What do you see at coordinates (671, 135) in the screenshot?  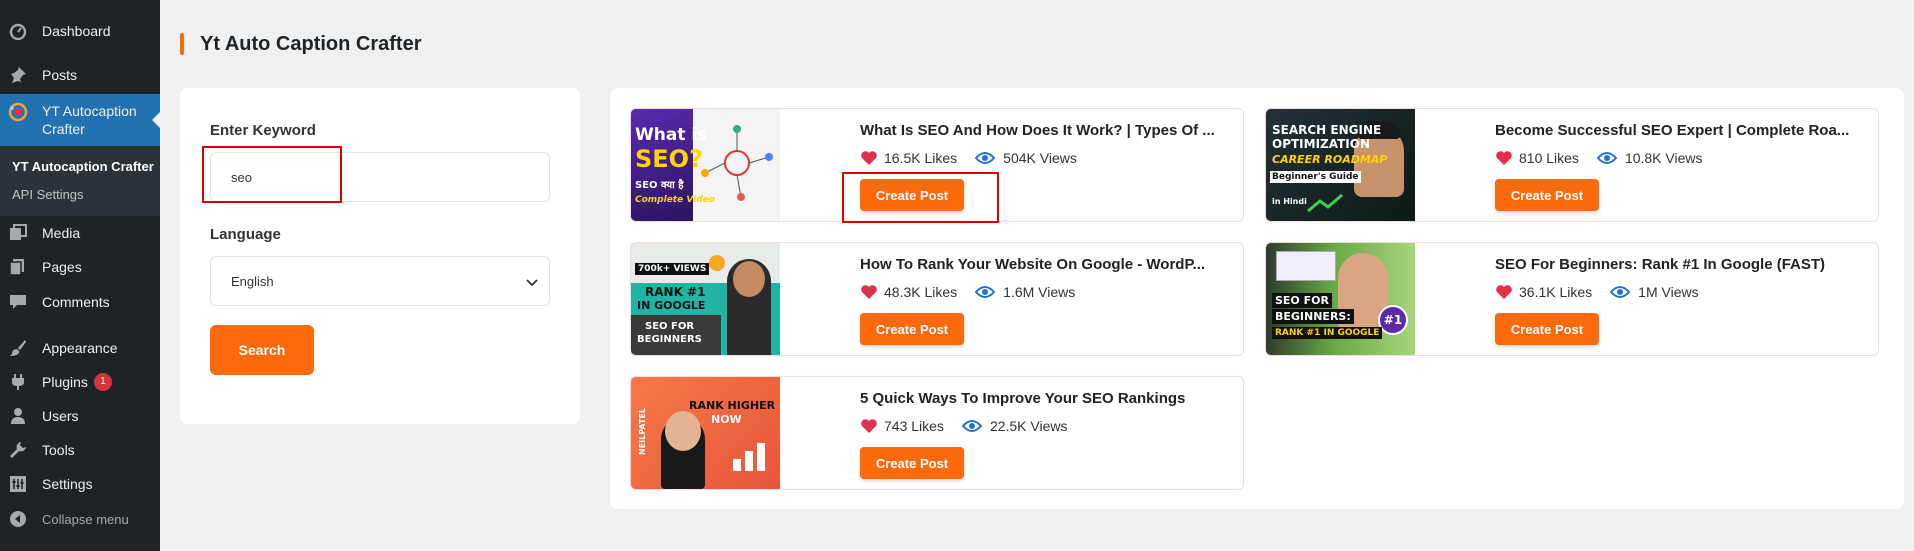 I see `thumb-text: What is` at bounding box center [671, 135].